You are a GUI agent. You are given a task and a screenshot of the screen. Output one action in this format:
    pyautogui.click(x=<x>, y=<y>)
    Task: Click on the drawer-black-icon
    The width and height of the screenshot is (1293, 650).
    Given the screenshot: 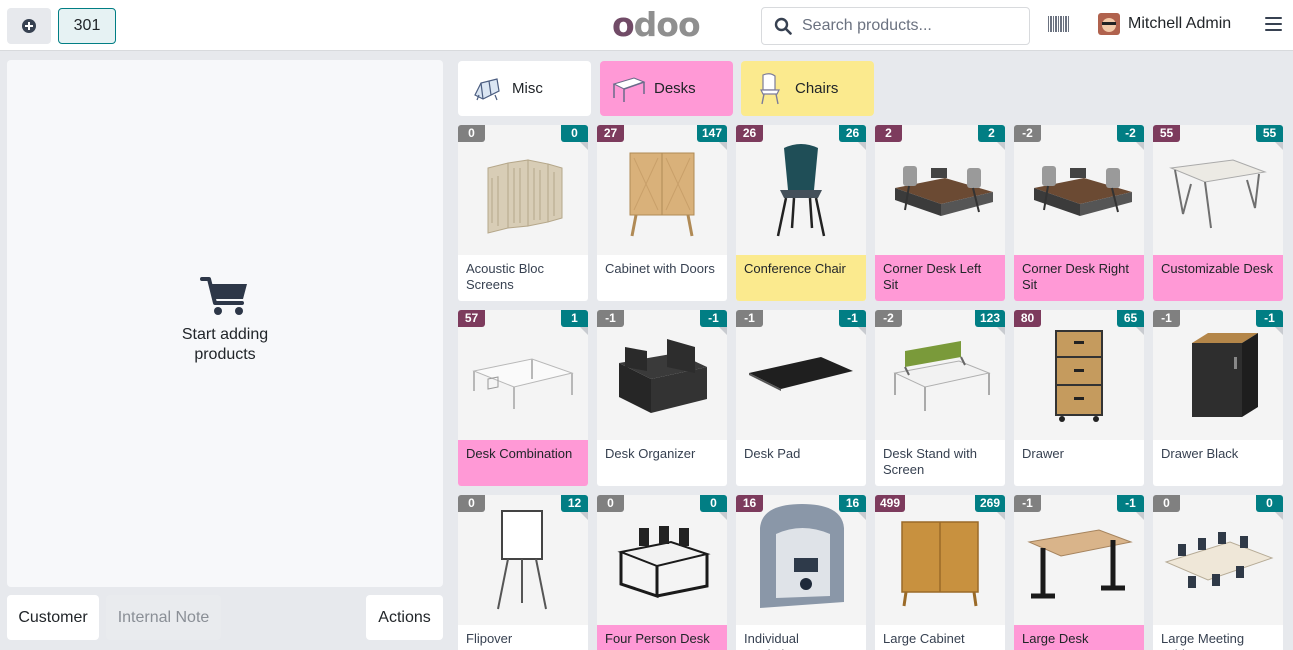 What is the action you would take?
    pyautogui.click(x=1218, y=375)
    